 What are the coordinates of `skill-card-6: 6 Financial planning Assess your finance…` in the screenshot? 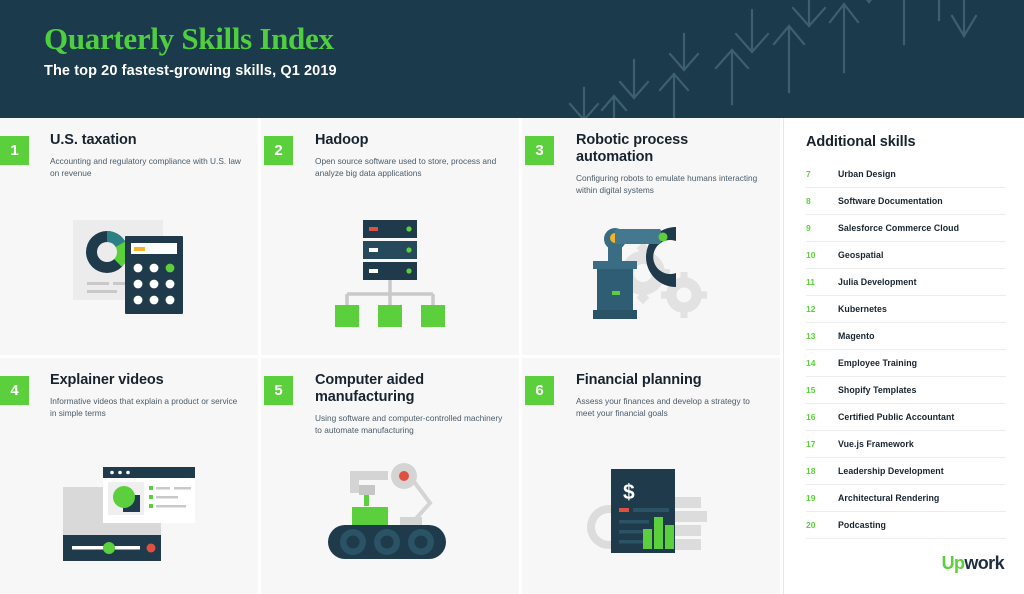 It's located at (651, 475).